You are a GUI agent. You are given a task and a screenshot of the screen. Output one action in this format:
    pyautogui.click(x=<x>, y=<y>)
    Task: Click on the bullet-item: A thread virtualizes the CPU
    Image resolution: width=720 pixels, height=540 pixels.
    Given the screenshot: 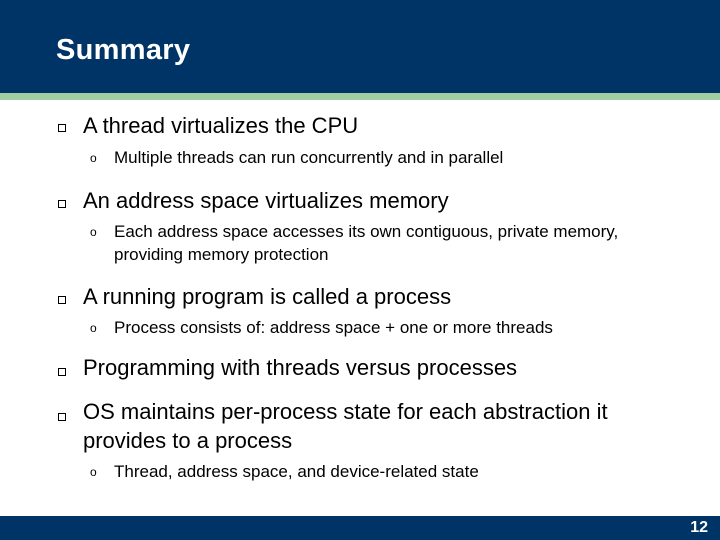 What is the action you would take?
    pyautogui.click(x=221, y=125)
    